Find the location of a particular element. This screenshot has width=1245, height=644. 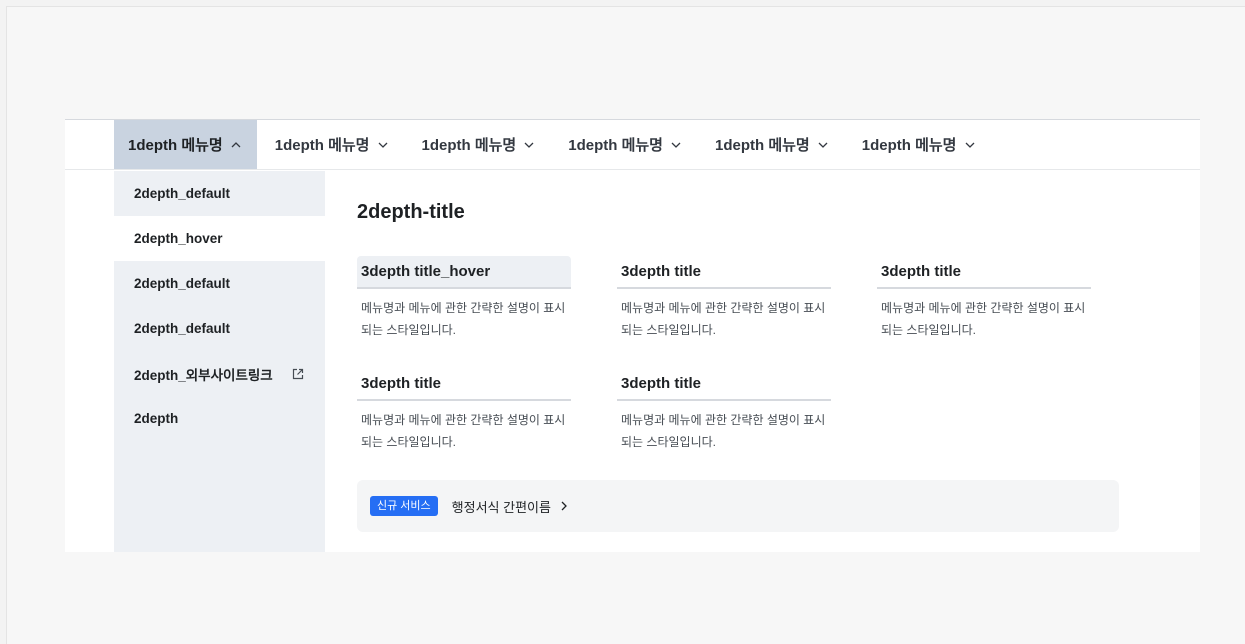

banner-link: 행정서식 간편이름 is located at coordinates (510, 506).